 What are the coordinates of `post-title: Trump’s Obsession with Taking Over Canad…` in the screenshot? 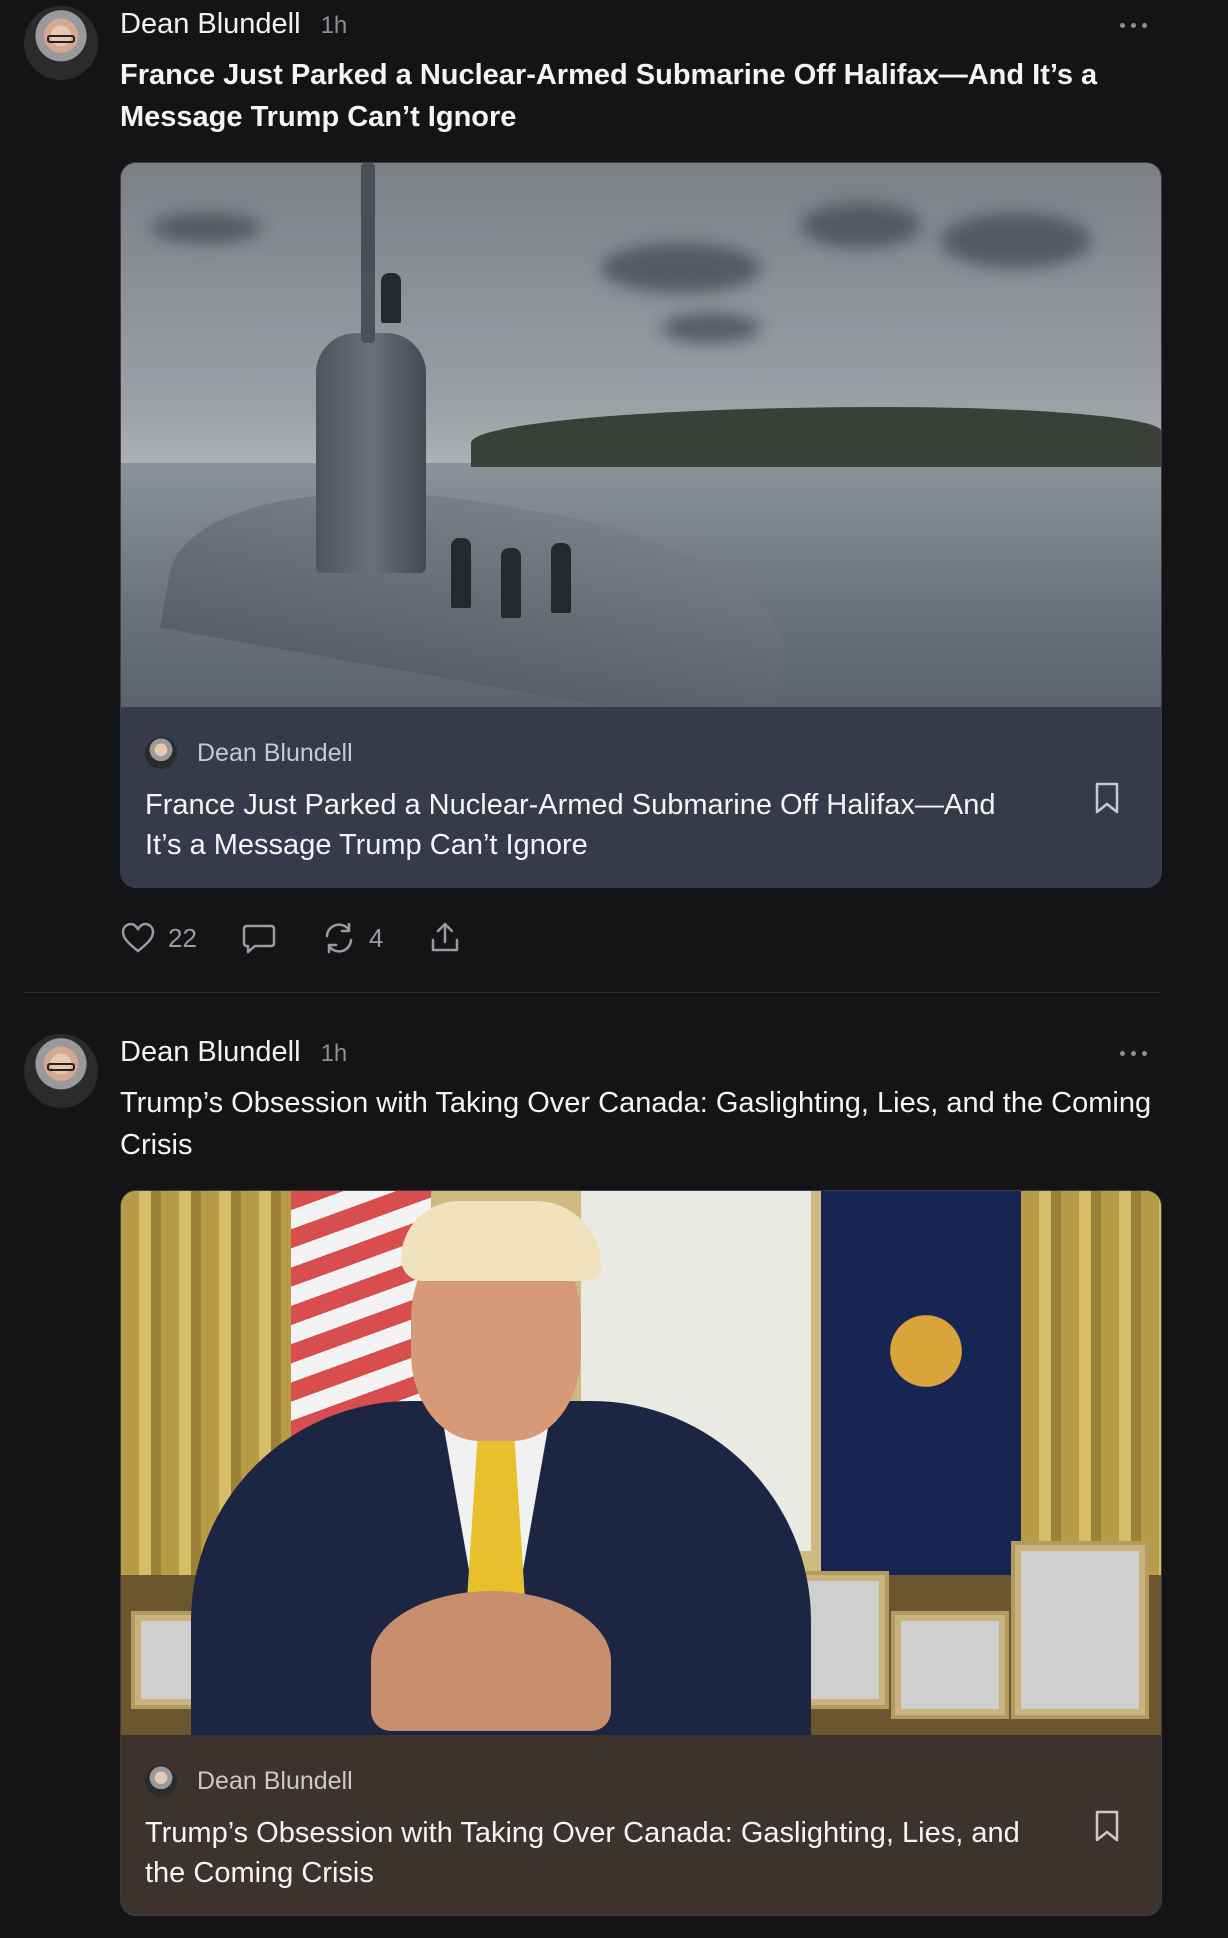 It's located at (640, 1124).